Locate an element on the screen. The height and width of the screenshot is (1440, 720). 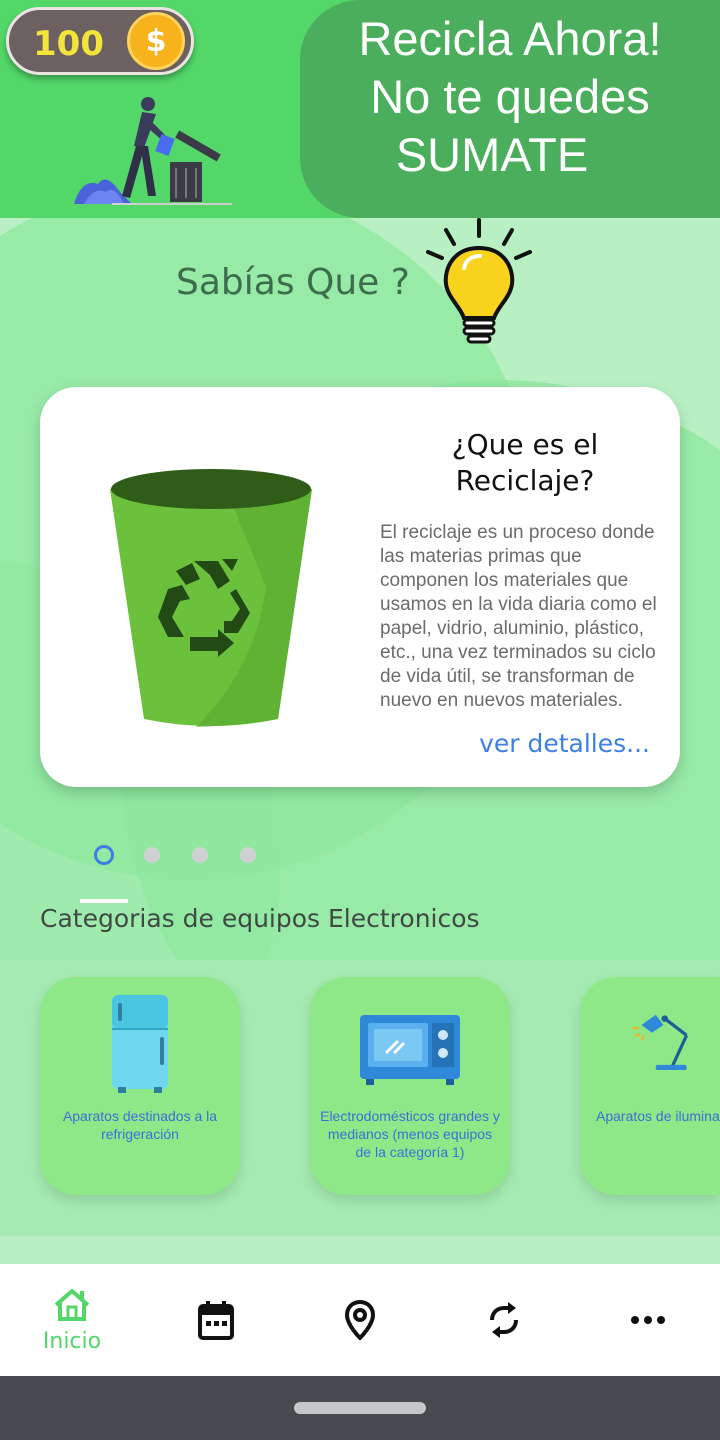
slogan-banner: Recicla Ahora! No te quedes SUMATE is located at coordinates (510, 109).